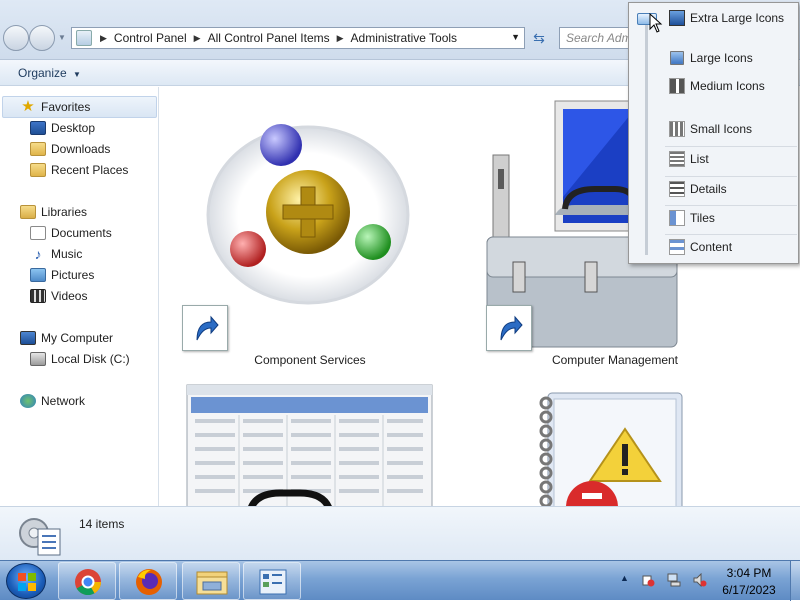 This screenshot has height=604, width=800. Describe the element at coordinates (689, 159) in the screenshot. I see `view-list: List` at that location.